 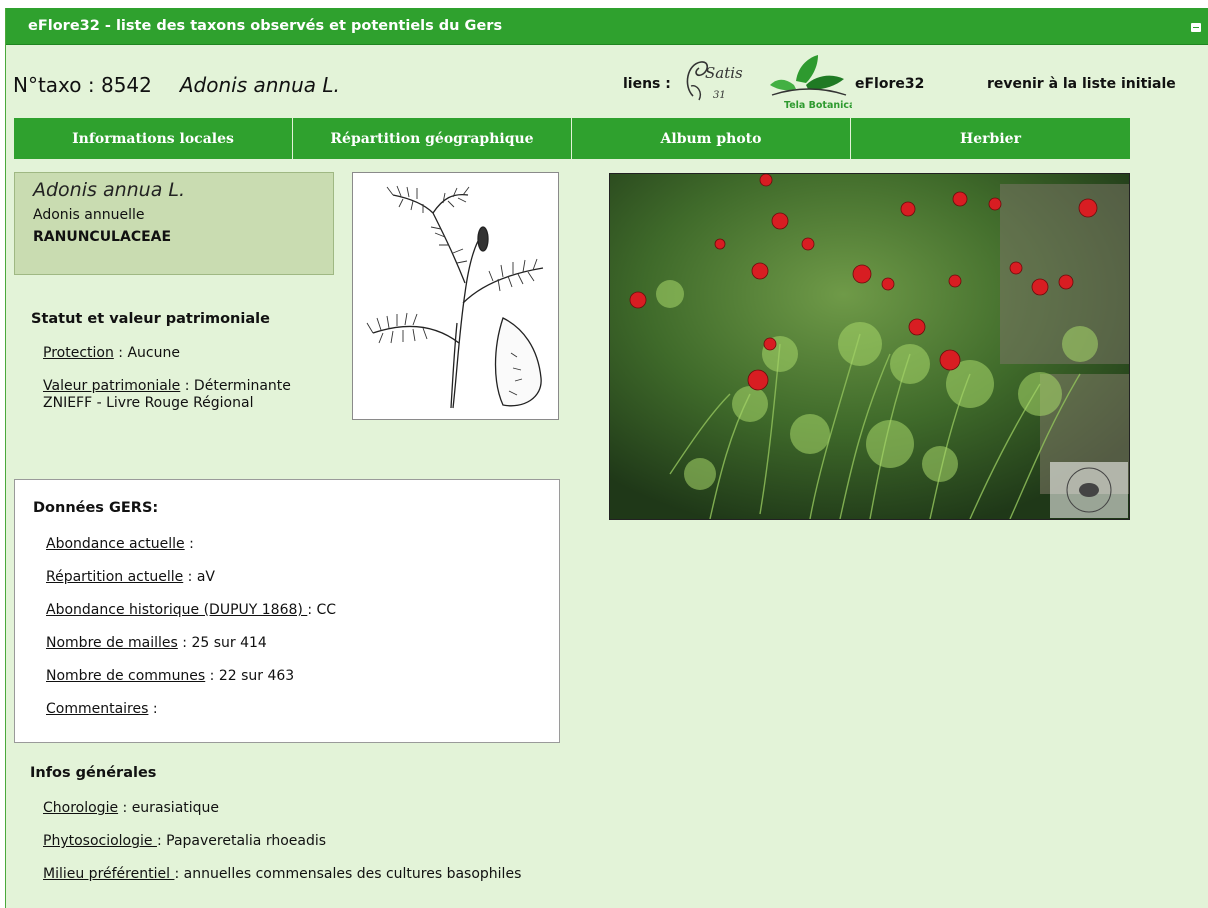 I want to click on abondance-actuelle-field: Abondance actuelle :, so click(x=120, y=544).